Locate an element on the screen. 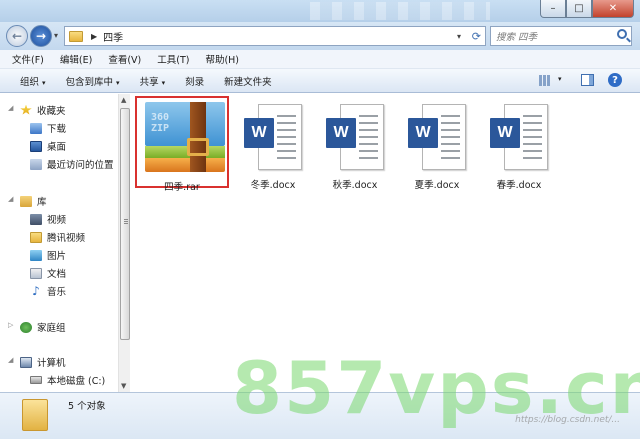  nav-label: 最近访问的位置 is located at coordinates (80, 165).